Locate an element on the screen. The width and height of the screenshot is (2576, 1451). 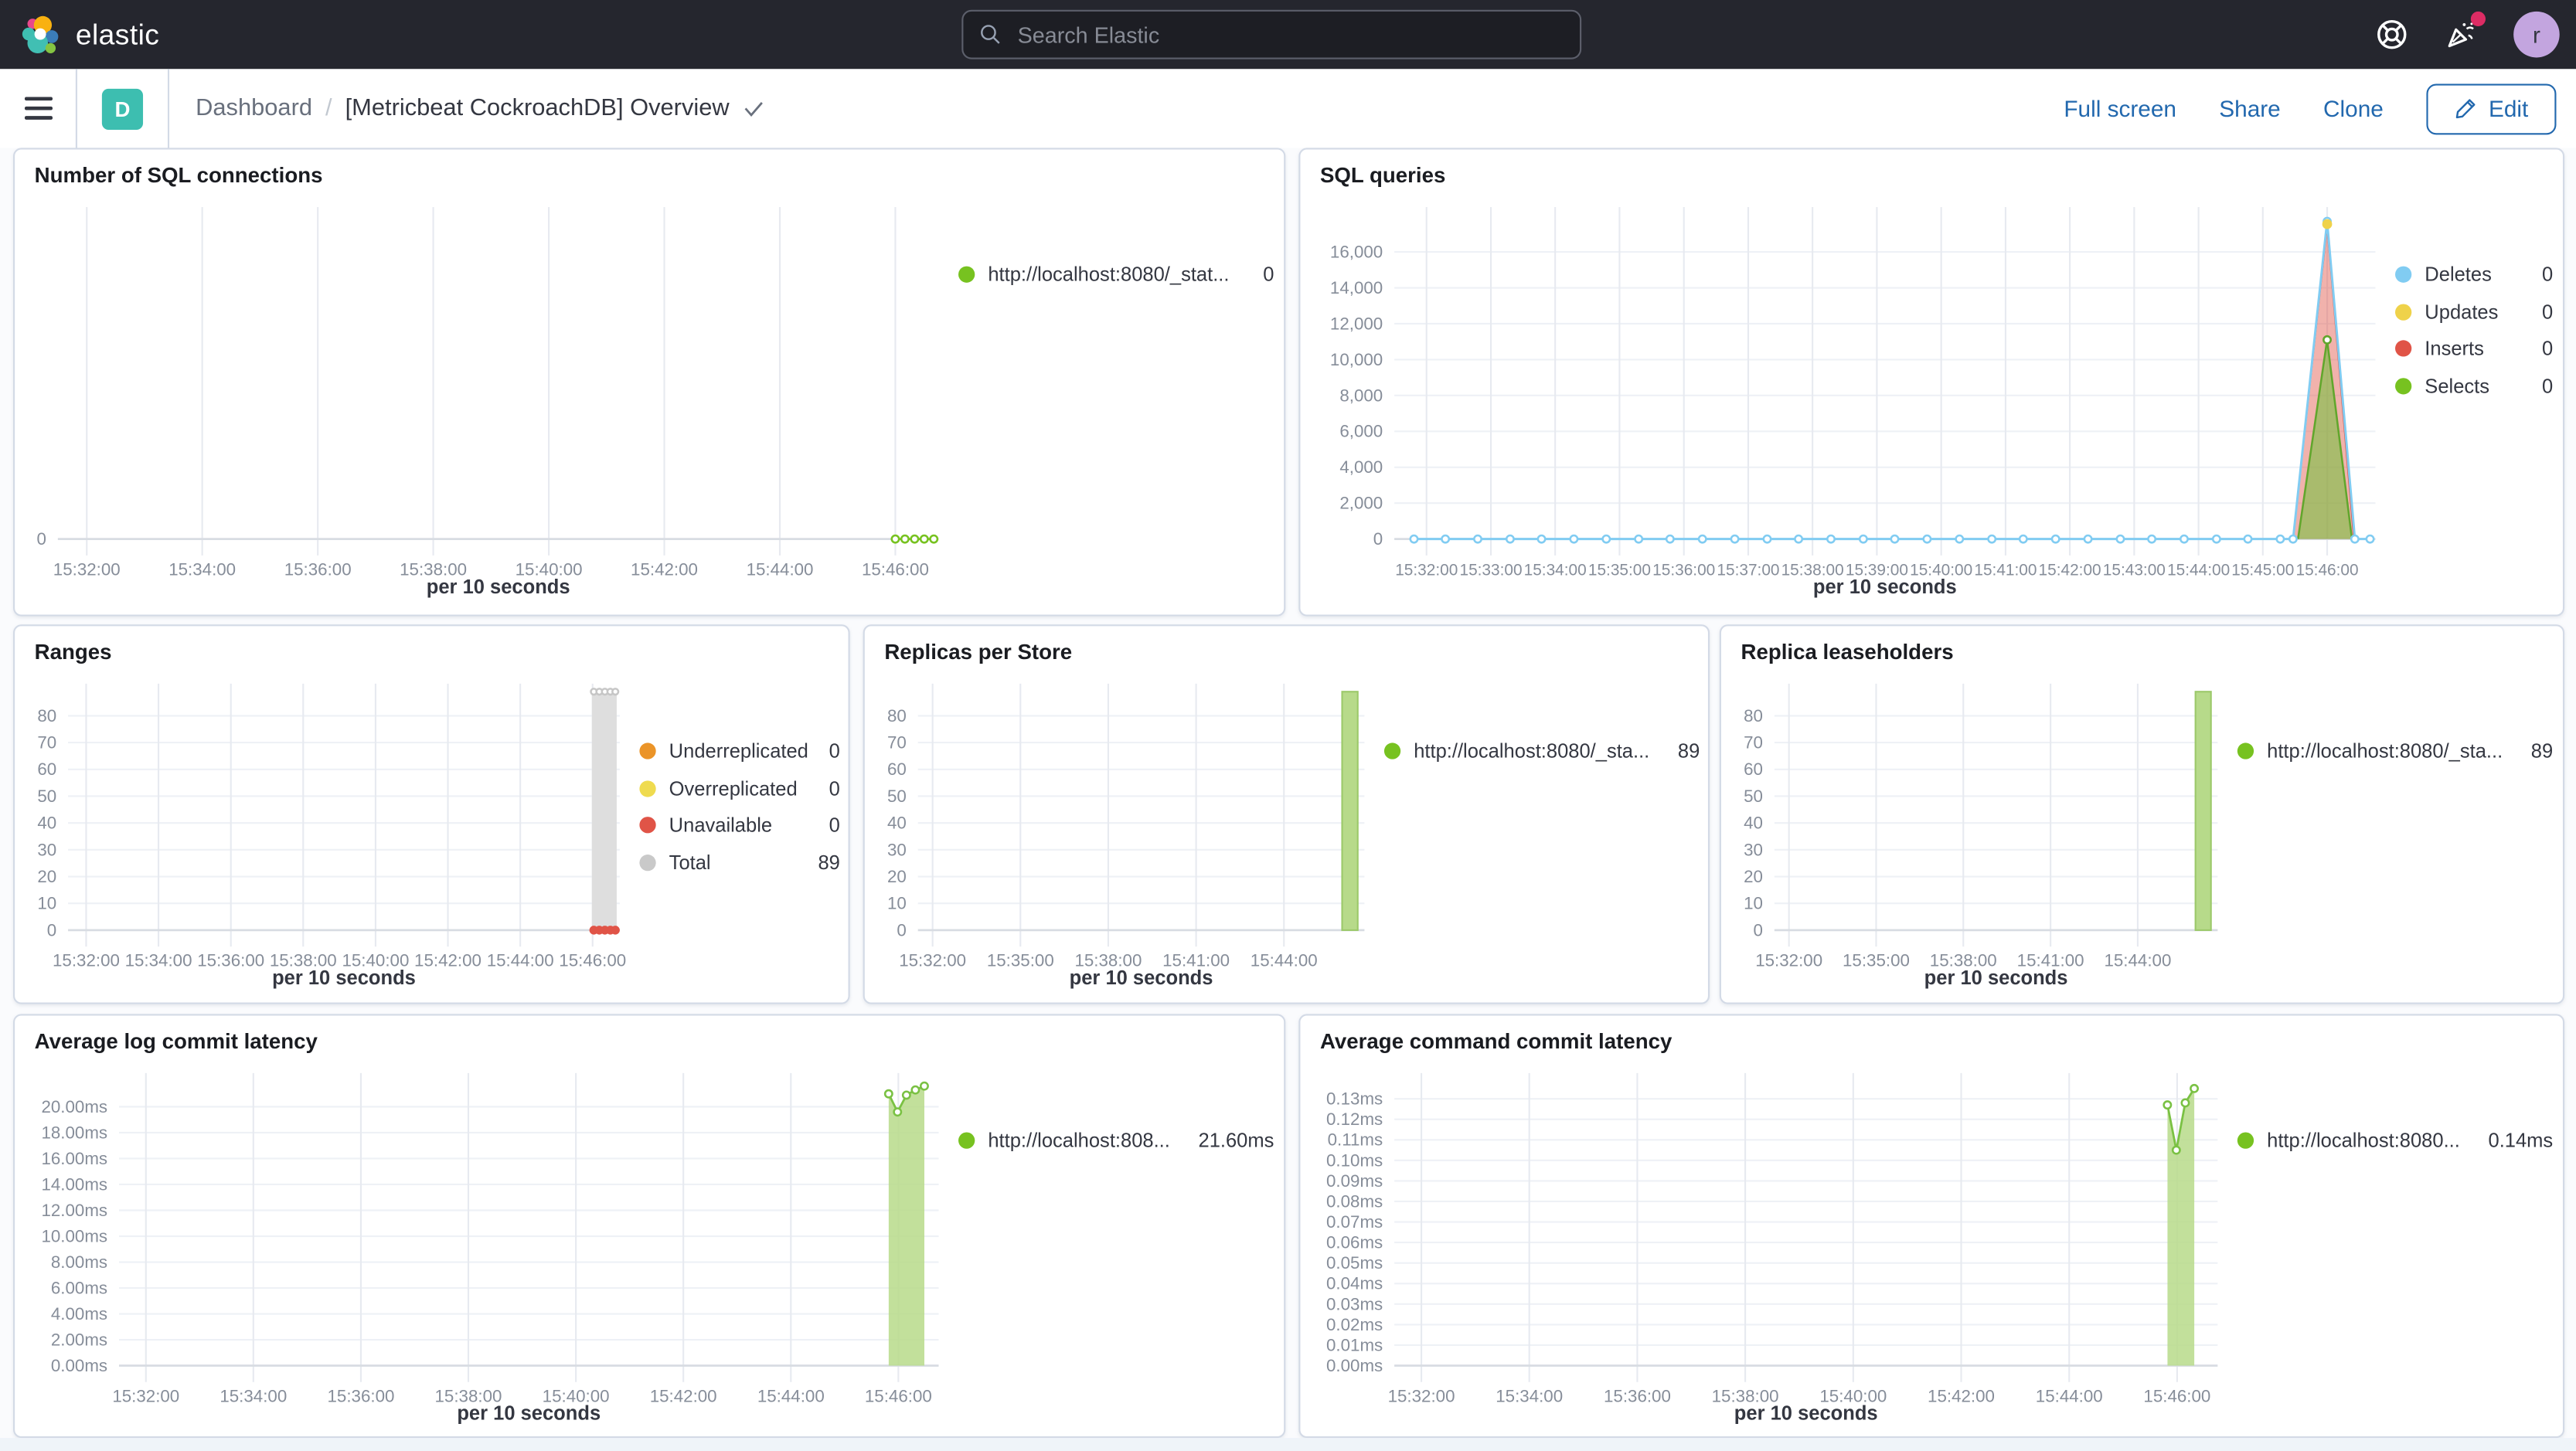
svg-text: 50 is located at coordinates (897, 796).